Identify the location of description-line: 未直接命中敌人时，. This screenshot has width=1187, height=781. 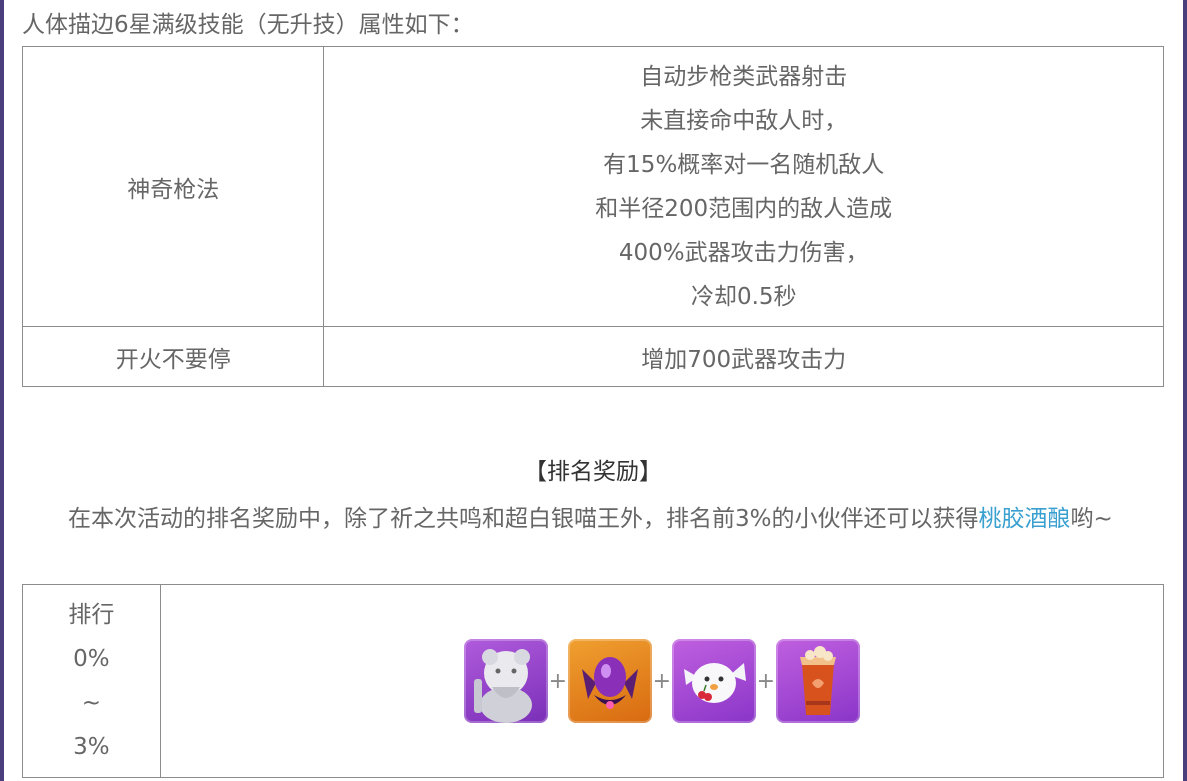
(744, 120).